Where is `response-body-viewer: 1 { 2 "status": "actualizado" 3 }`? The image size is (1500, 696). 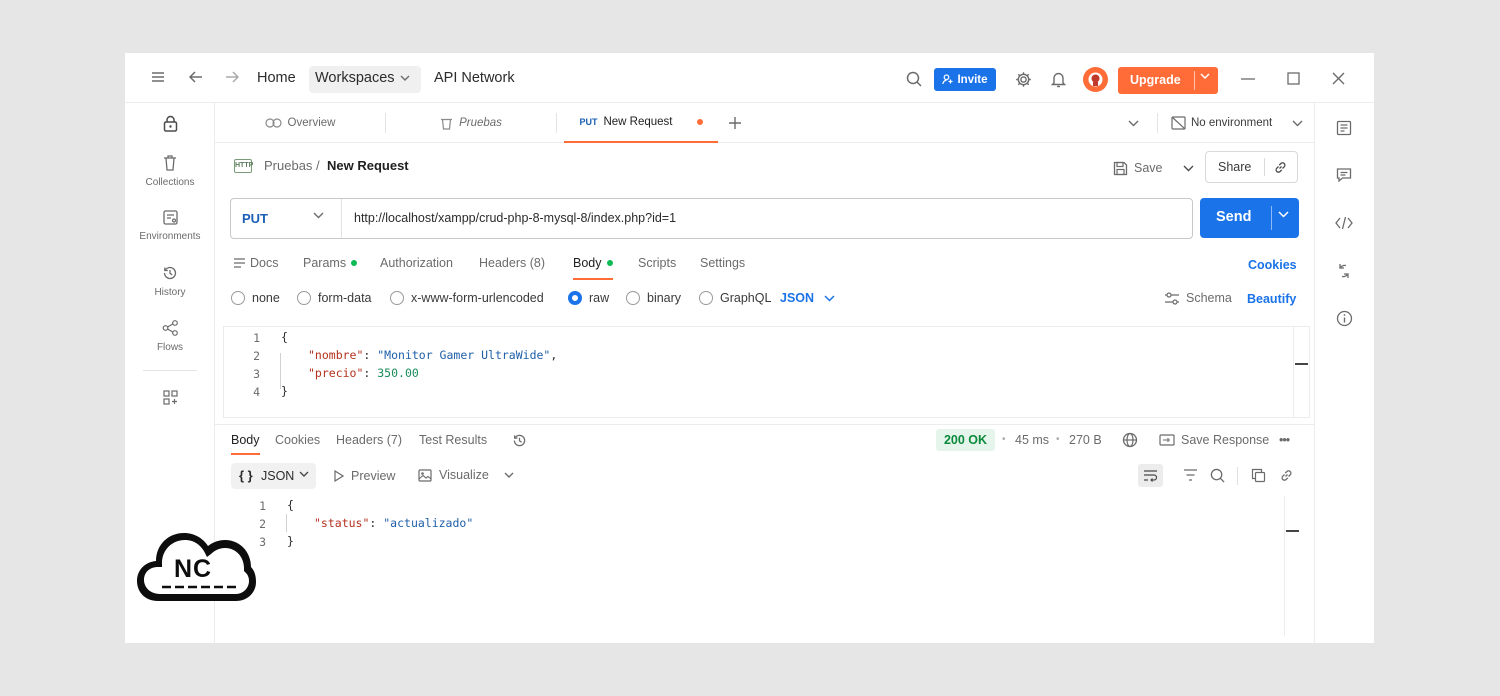 response-body-viewer: 1 { 2 "status": "actualizado" 3 } is located at coordinates (766, 566).